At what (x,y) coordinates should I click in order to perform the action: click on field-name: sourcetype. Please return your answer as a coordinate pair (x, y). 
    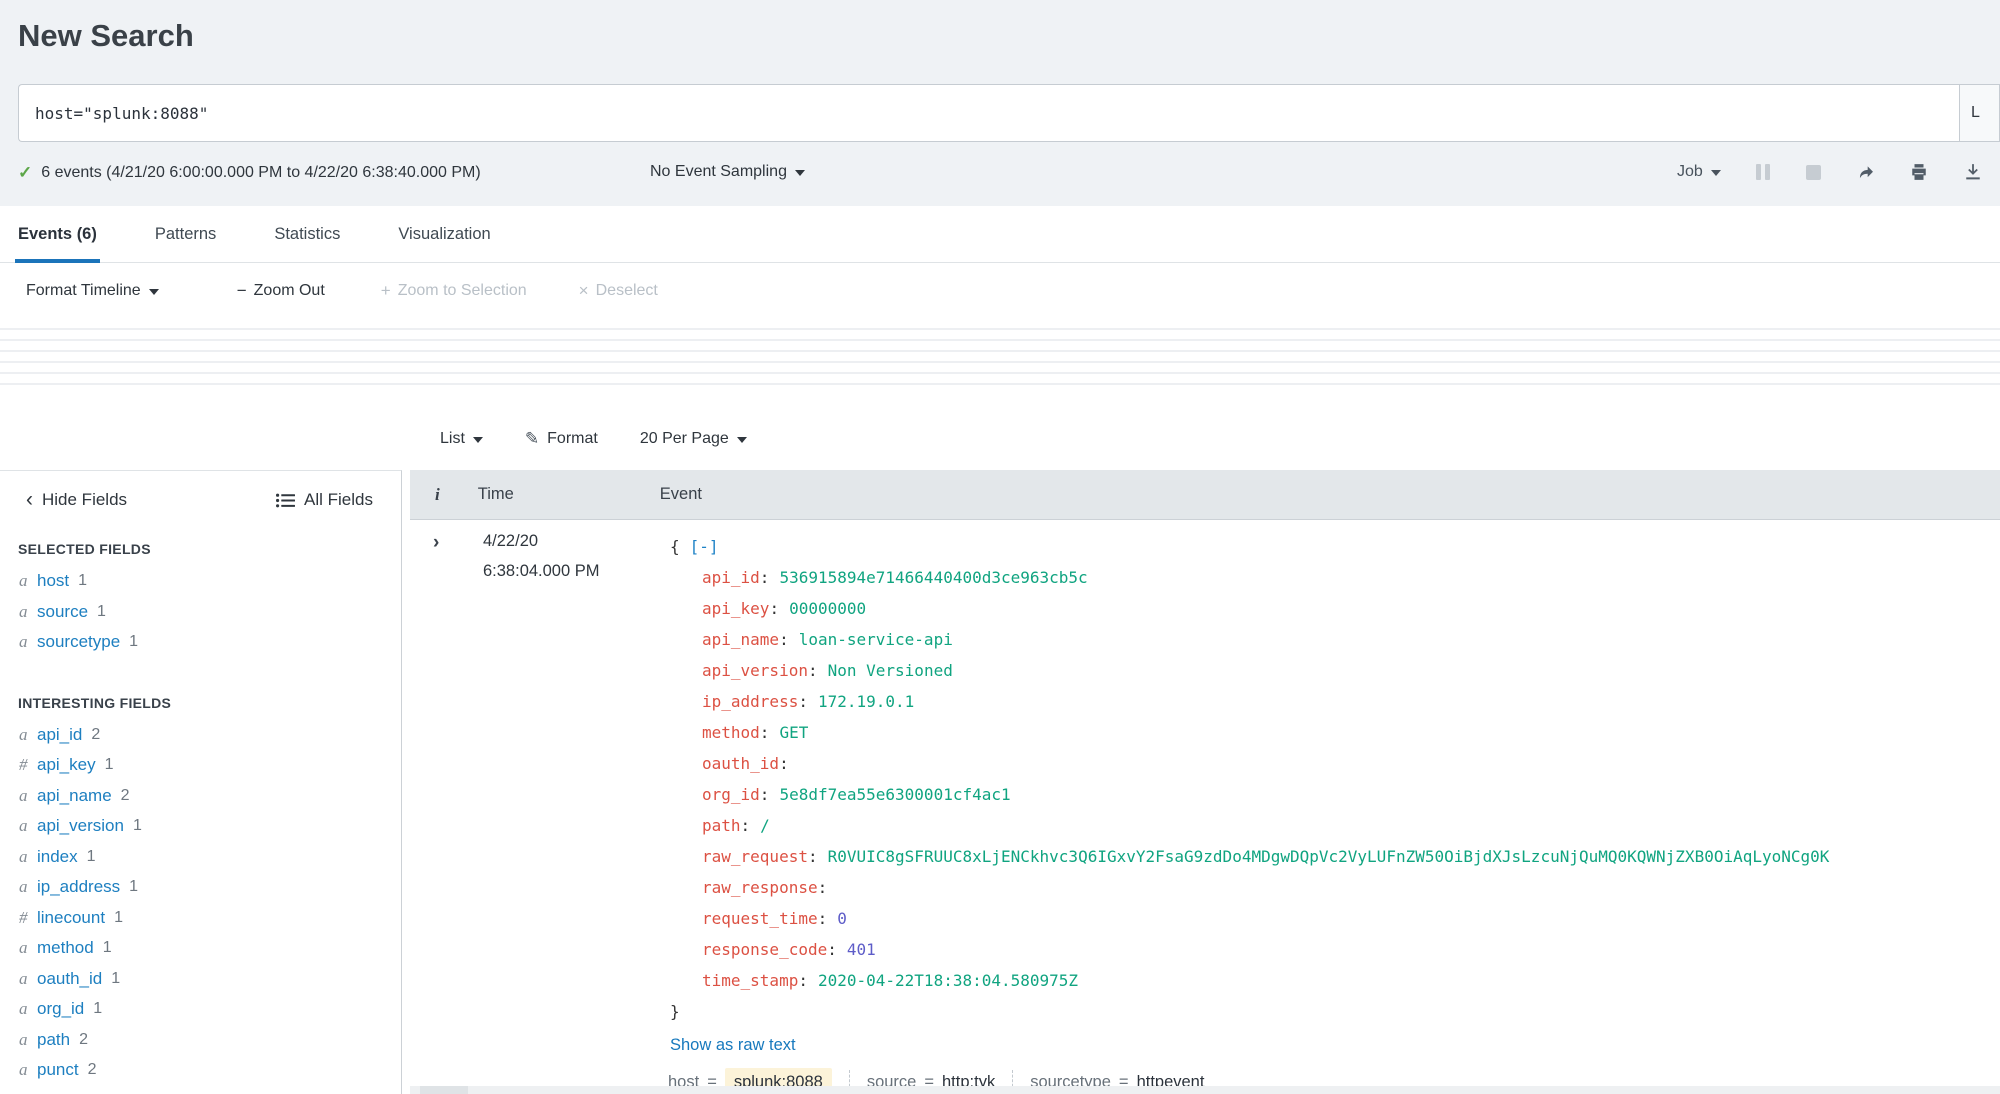
    Looking at the image, I should click on (79, 642).